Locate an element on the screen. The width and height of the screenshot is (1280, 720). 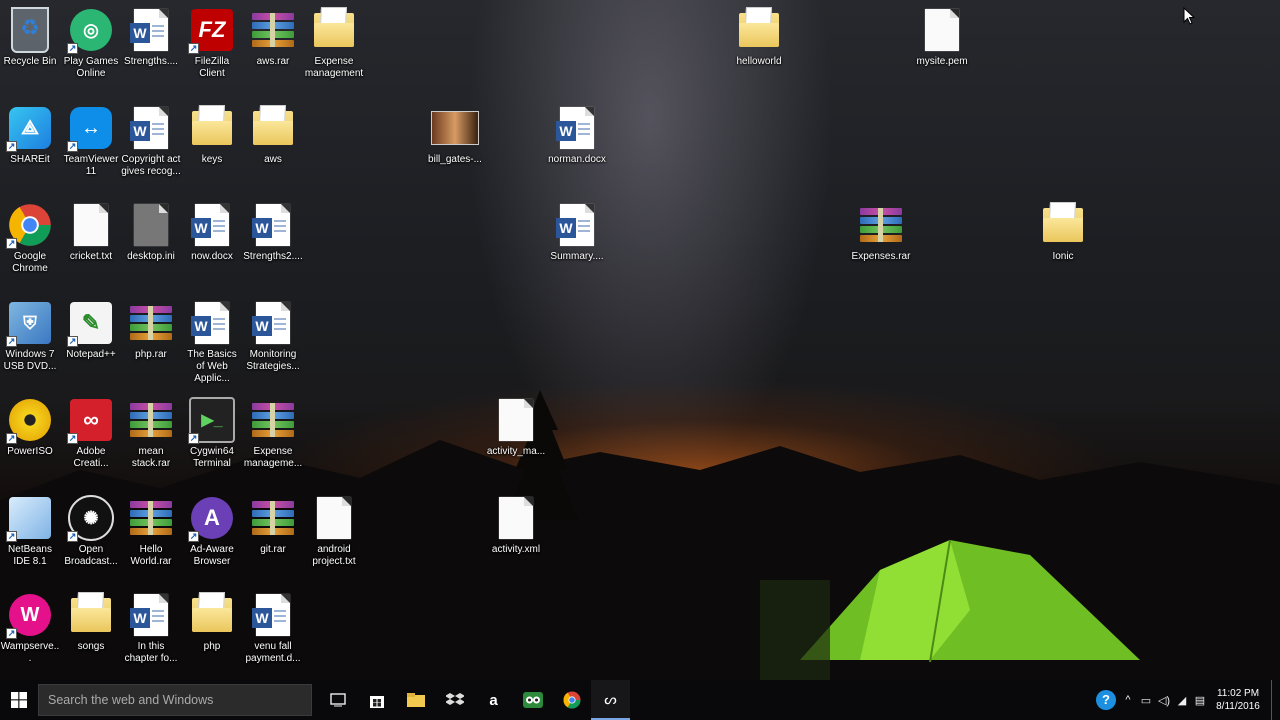
desktop-icon-file: activity.xml is located at coordinates (516, 523).